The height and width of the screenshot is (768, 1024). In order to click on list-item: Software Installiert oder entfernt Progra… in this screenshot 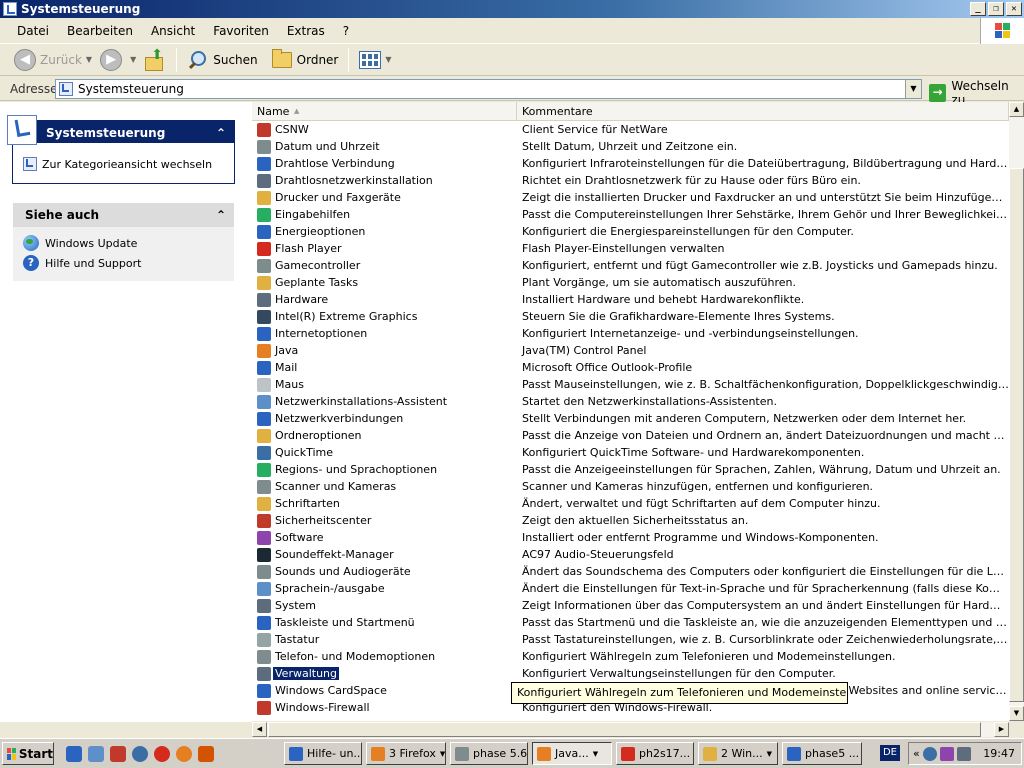, I will do `click(630, 537)`.